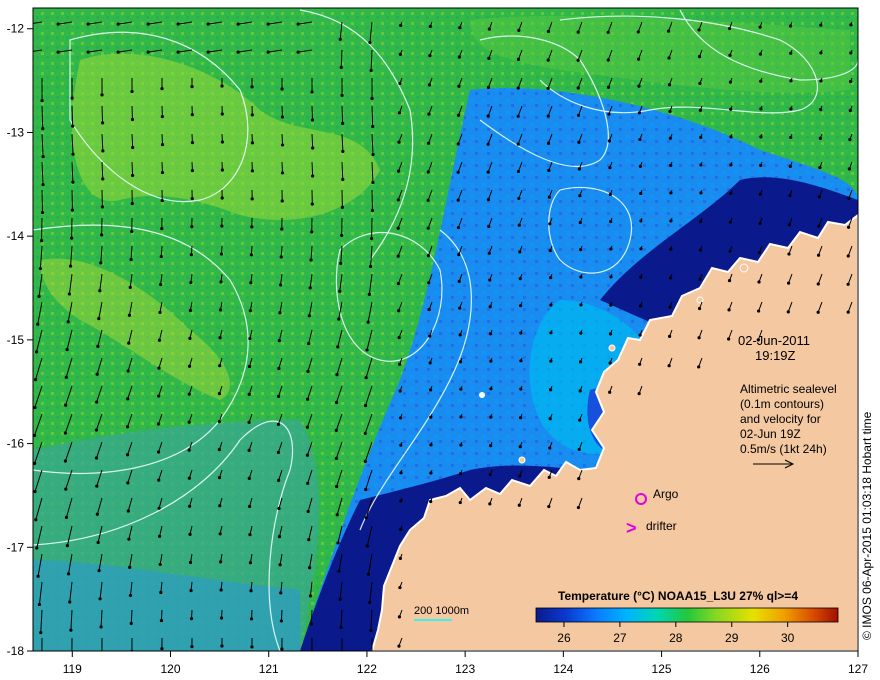  What do you see at coordinates (465, 669) in the screenshot?
I see `lon-tick-label: 123` at bounding box center [465, 669].